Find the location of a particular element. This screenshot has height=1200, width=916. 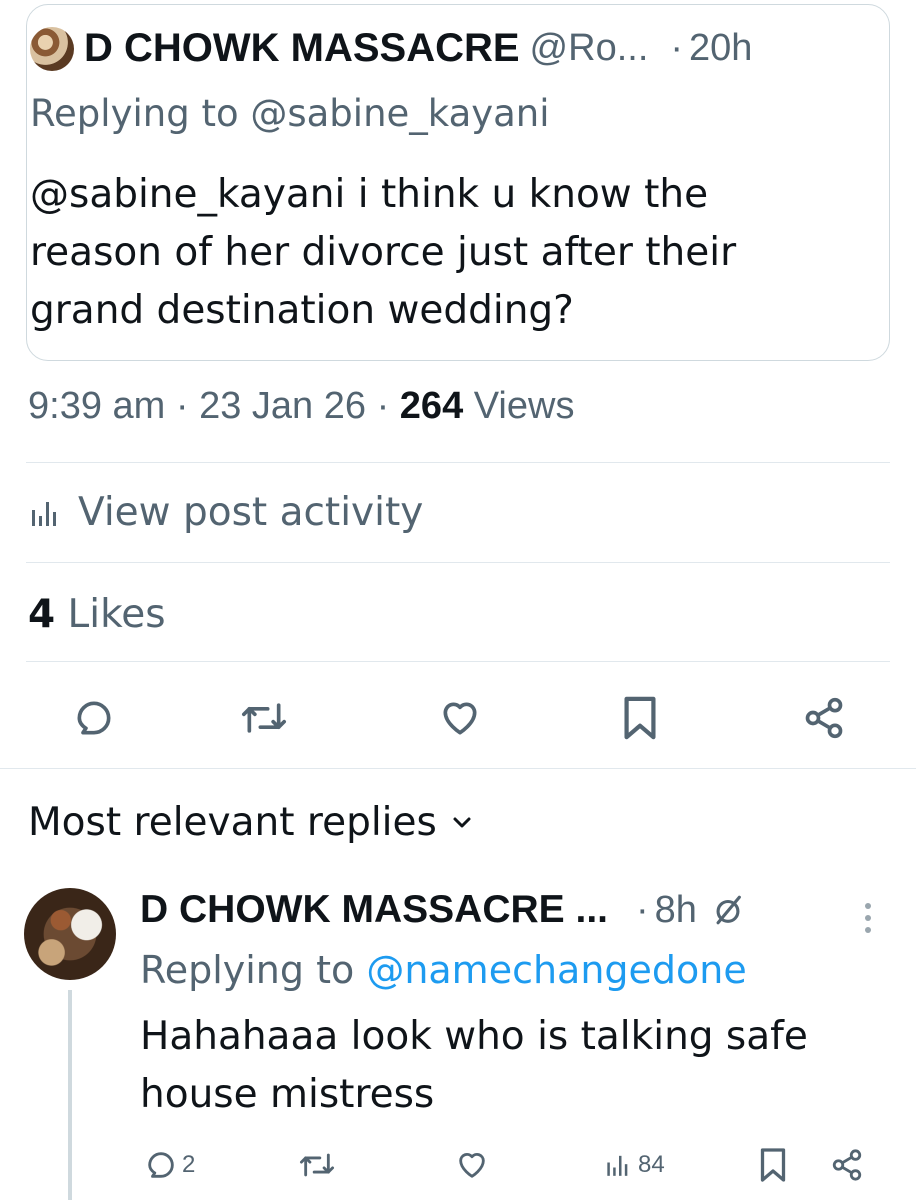

reply-action-bar: 2 84 is located at coordinates (458, 1165).